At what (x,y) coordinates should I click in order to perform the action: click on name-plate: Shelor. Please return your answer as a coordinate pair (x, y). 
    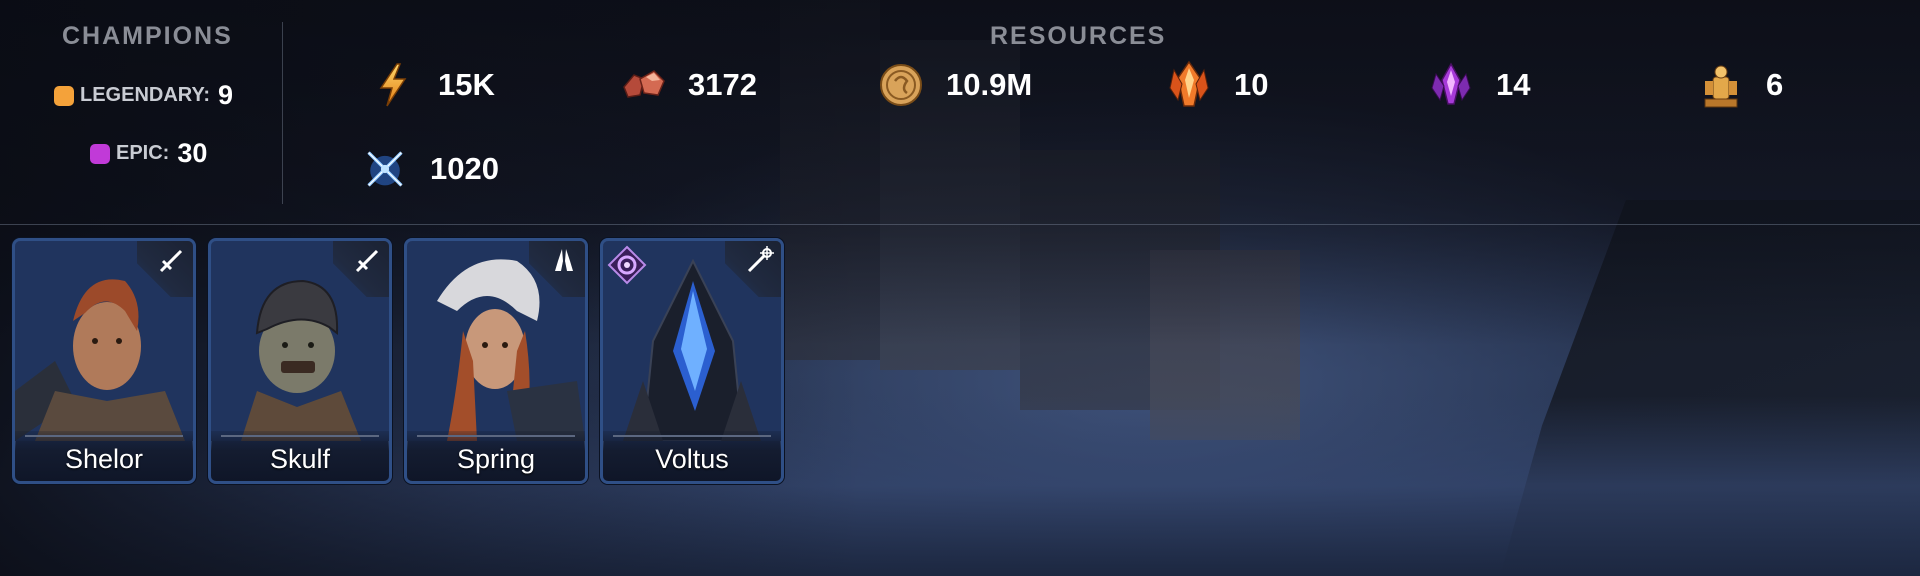
    Looking at the image, I should click on (104, 456).